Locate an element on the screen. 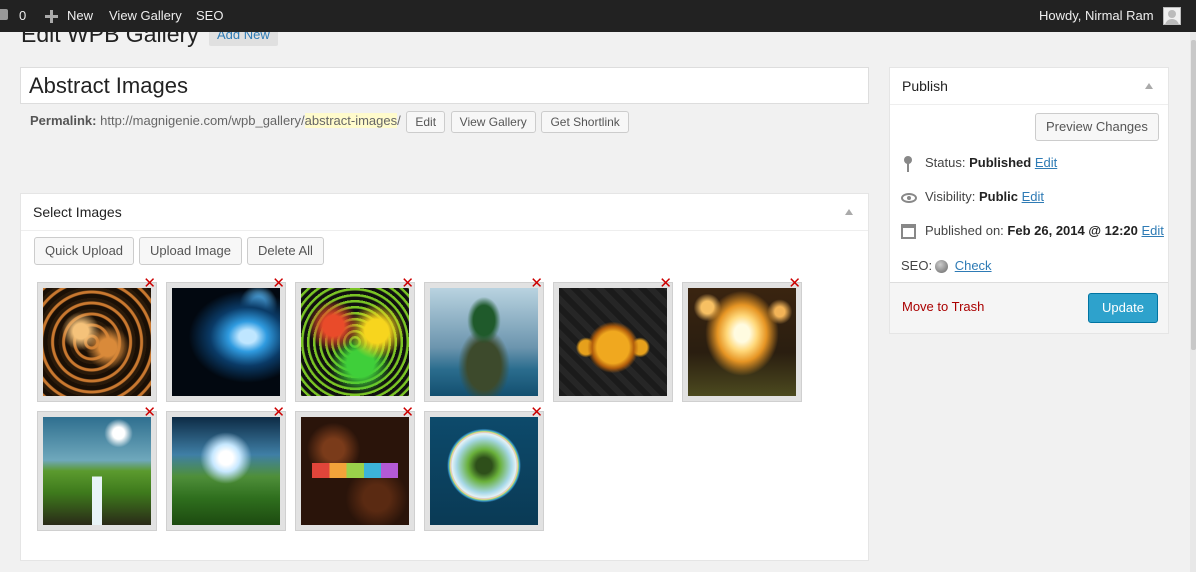  island-tree-image is located at coordinates (484, 342).